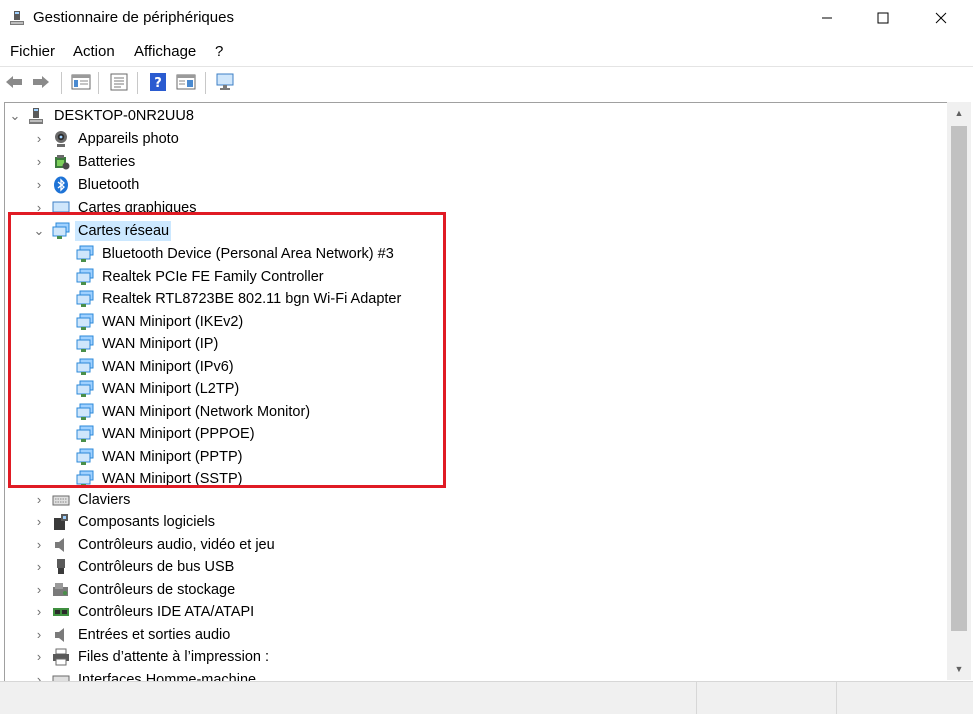 This screenshot has width=973, height=714. Describe the element at coordinates (219, 51) in the screenshot. I see `menu-help: ?` at that location.